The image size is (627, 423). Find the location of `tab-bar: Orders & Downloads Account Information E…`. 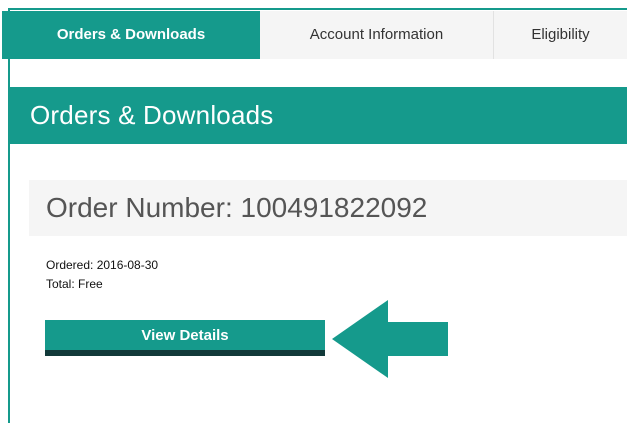

tab-bar: Orders & Downloads Account Information E… is located at coordinates (314, 35).